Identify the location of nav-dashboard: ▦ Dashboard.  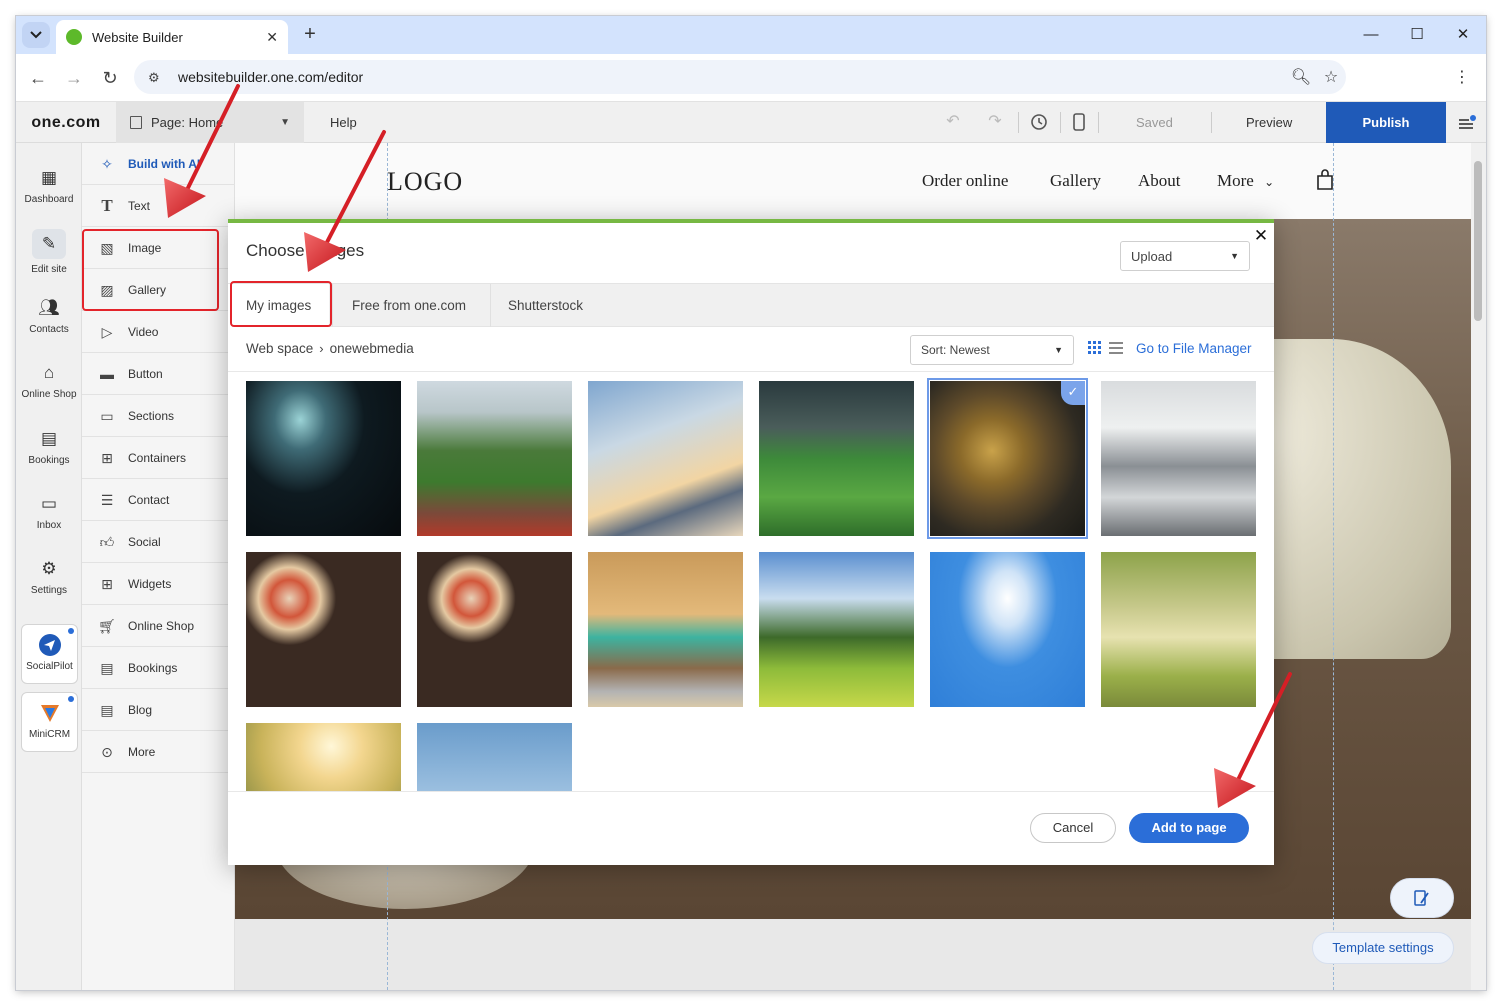
(49, 186).